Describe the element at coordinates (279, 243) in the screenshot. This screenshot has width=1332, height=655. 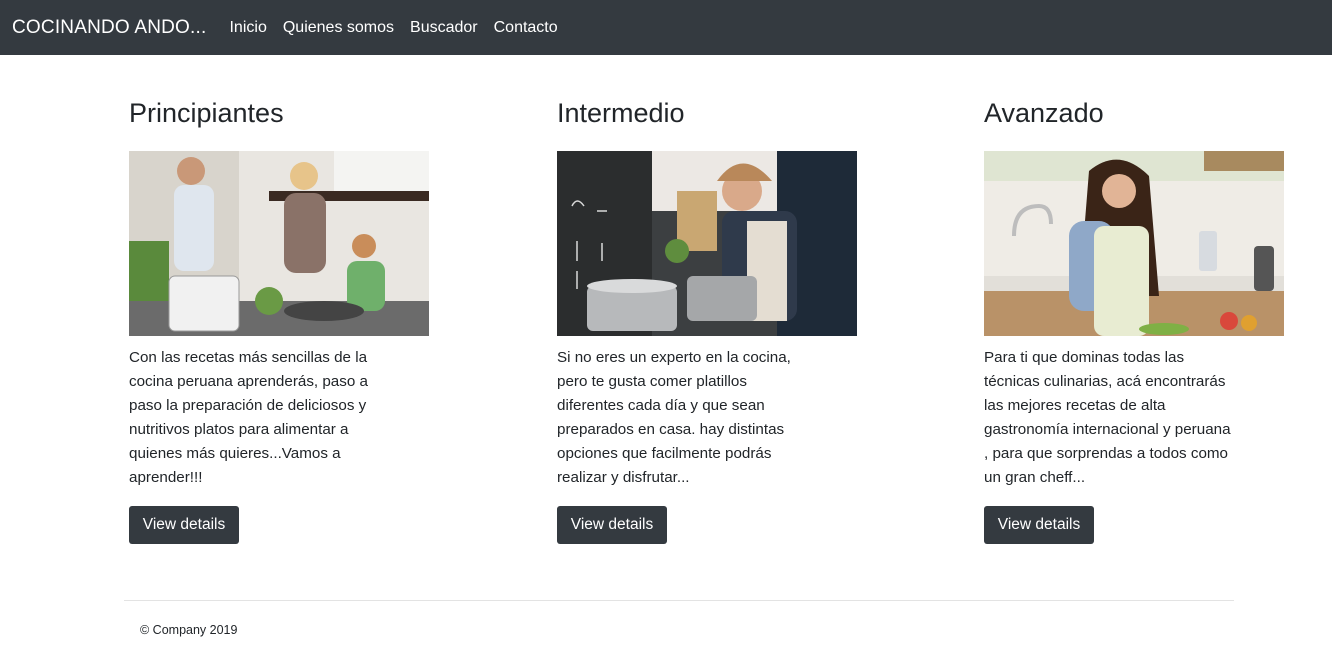
I see `family-cooking-photo` at that location.